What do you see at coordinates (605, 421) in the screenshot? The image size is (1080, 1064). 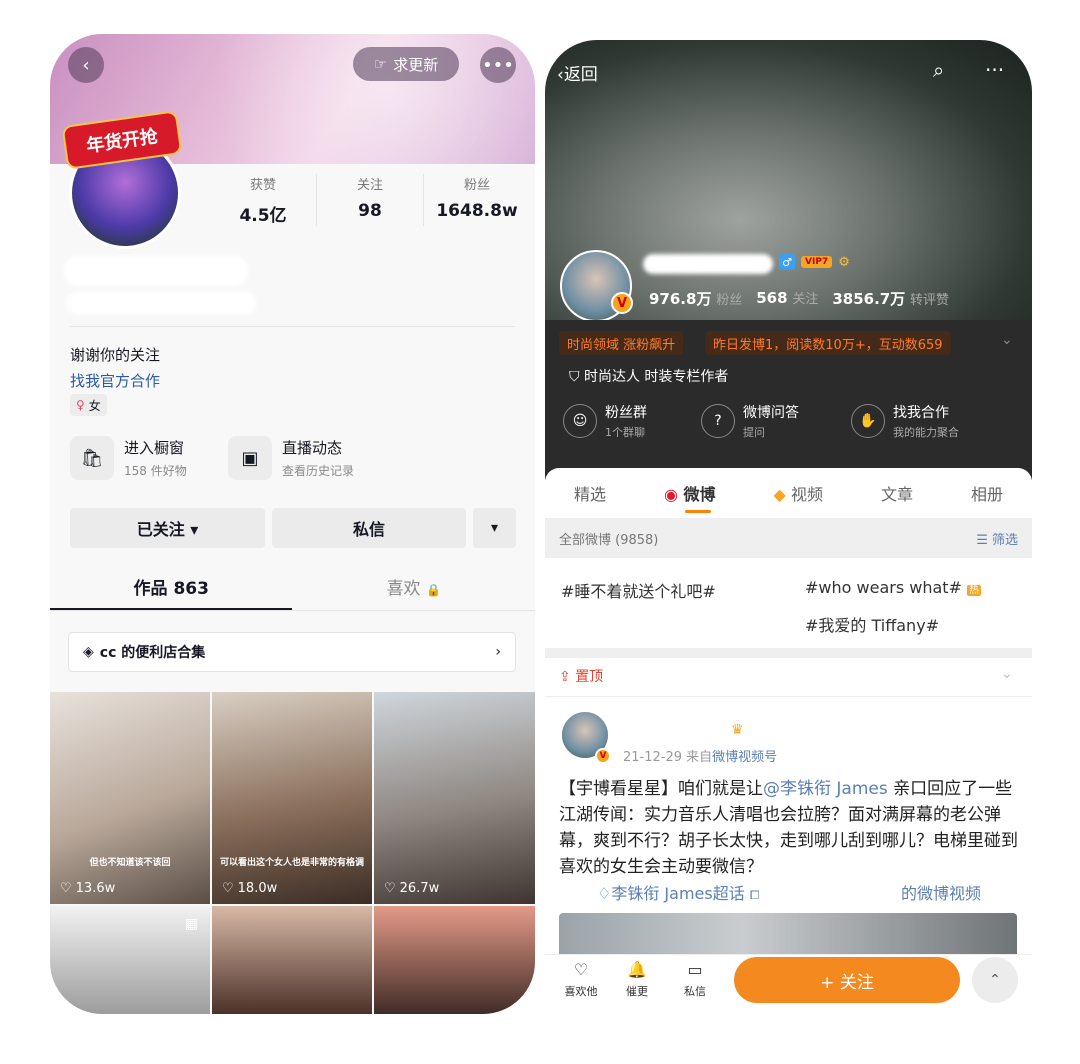 I see `fan-group-entry: ☺ 粉丝群 1个群聊` at bounding box center [605, 421].